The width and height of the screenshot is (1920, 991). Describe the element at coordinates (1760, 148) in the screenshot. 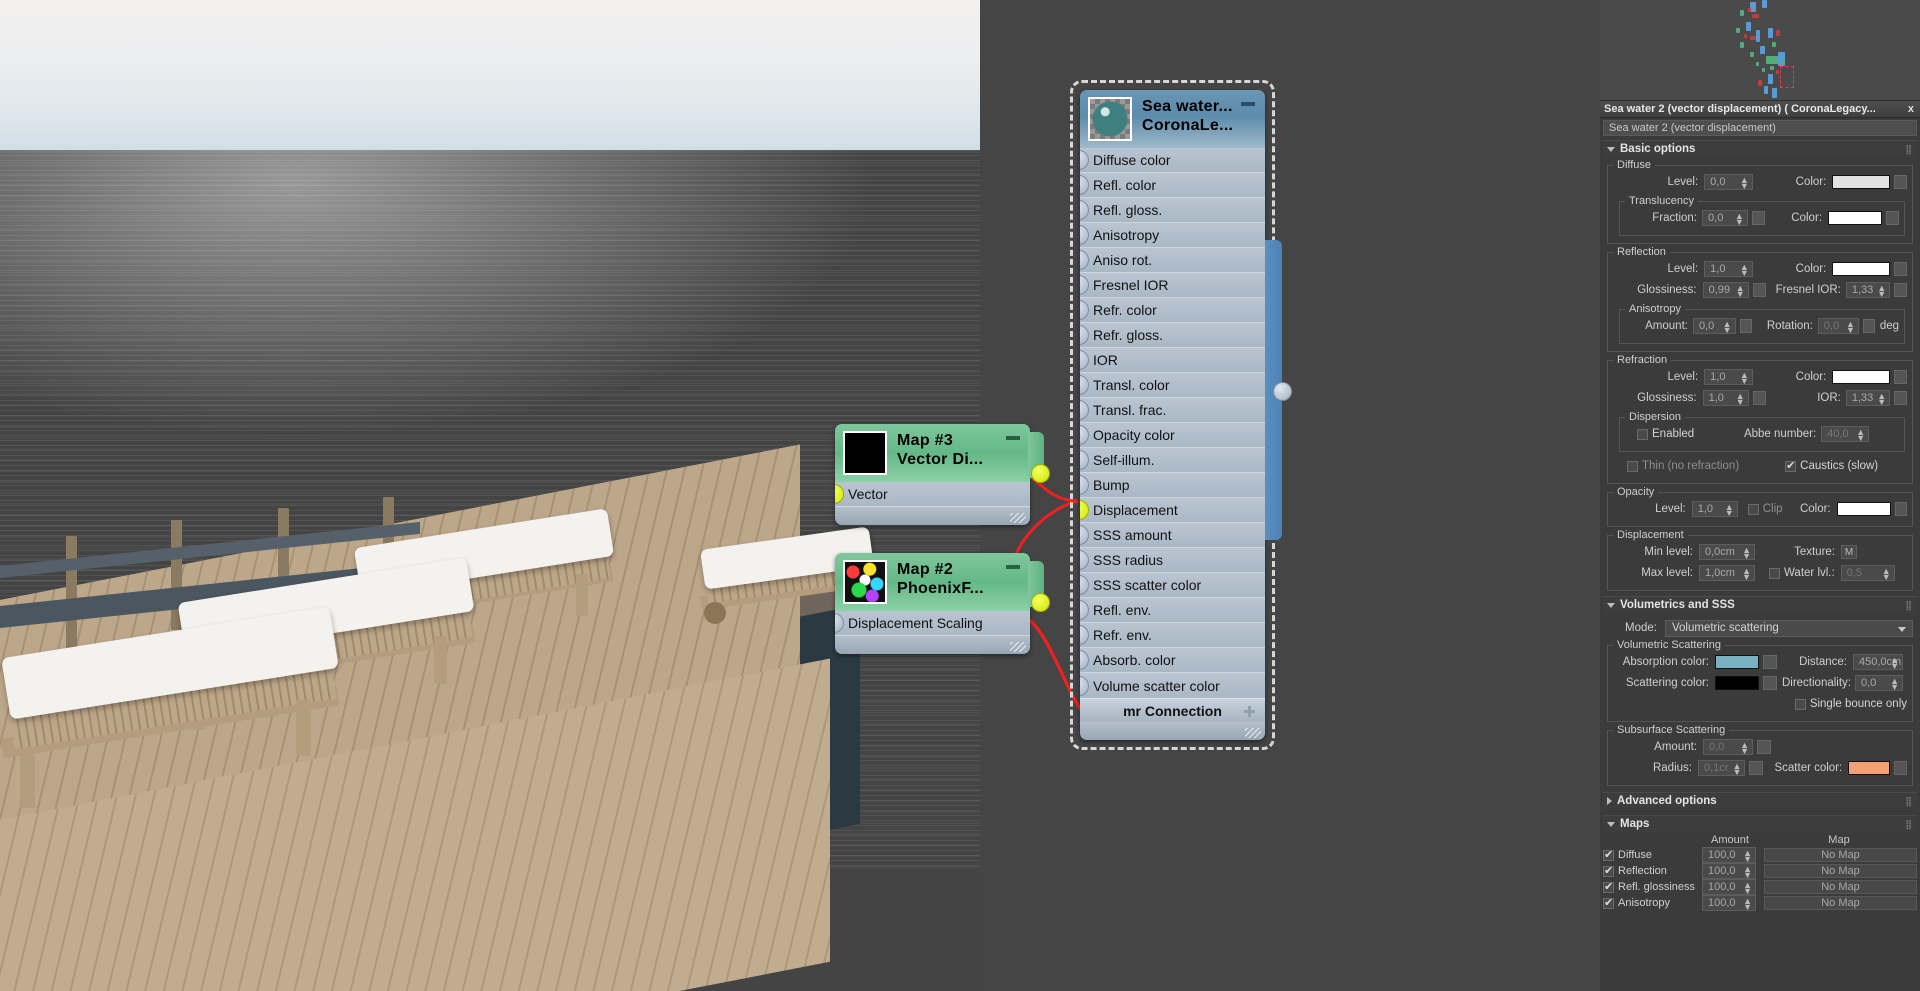

I see `rollout-basic-options-header: Basic options ⣿` at that location.